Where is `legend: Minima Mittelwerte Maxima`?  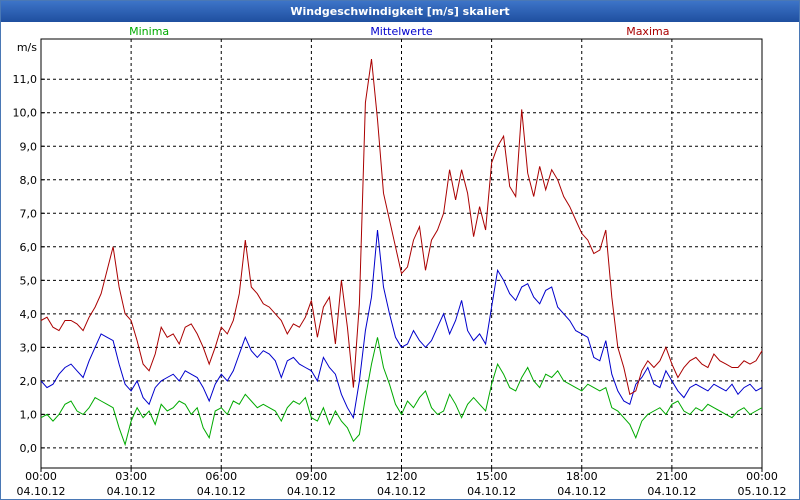 legend: Minima Mittelwerte Maxima is located at coordinates (399, 31).